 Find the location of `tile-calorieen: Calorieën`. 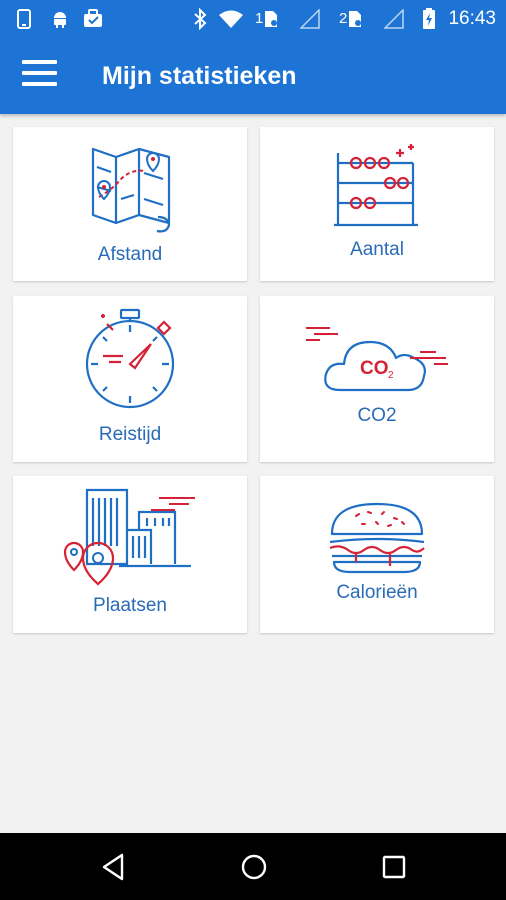

tile-calorieen: Calorieën is located at coordinates (377, 554).